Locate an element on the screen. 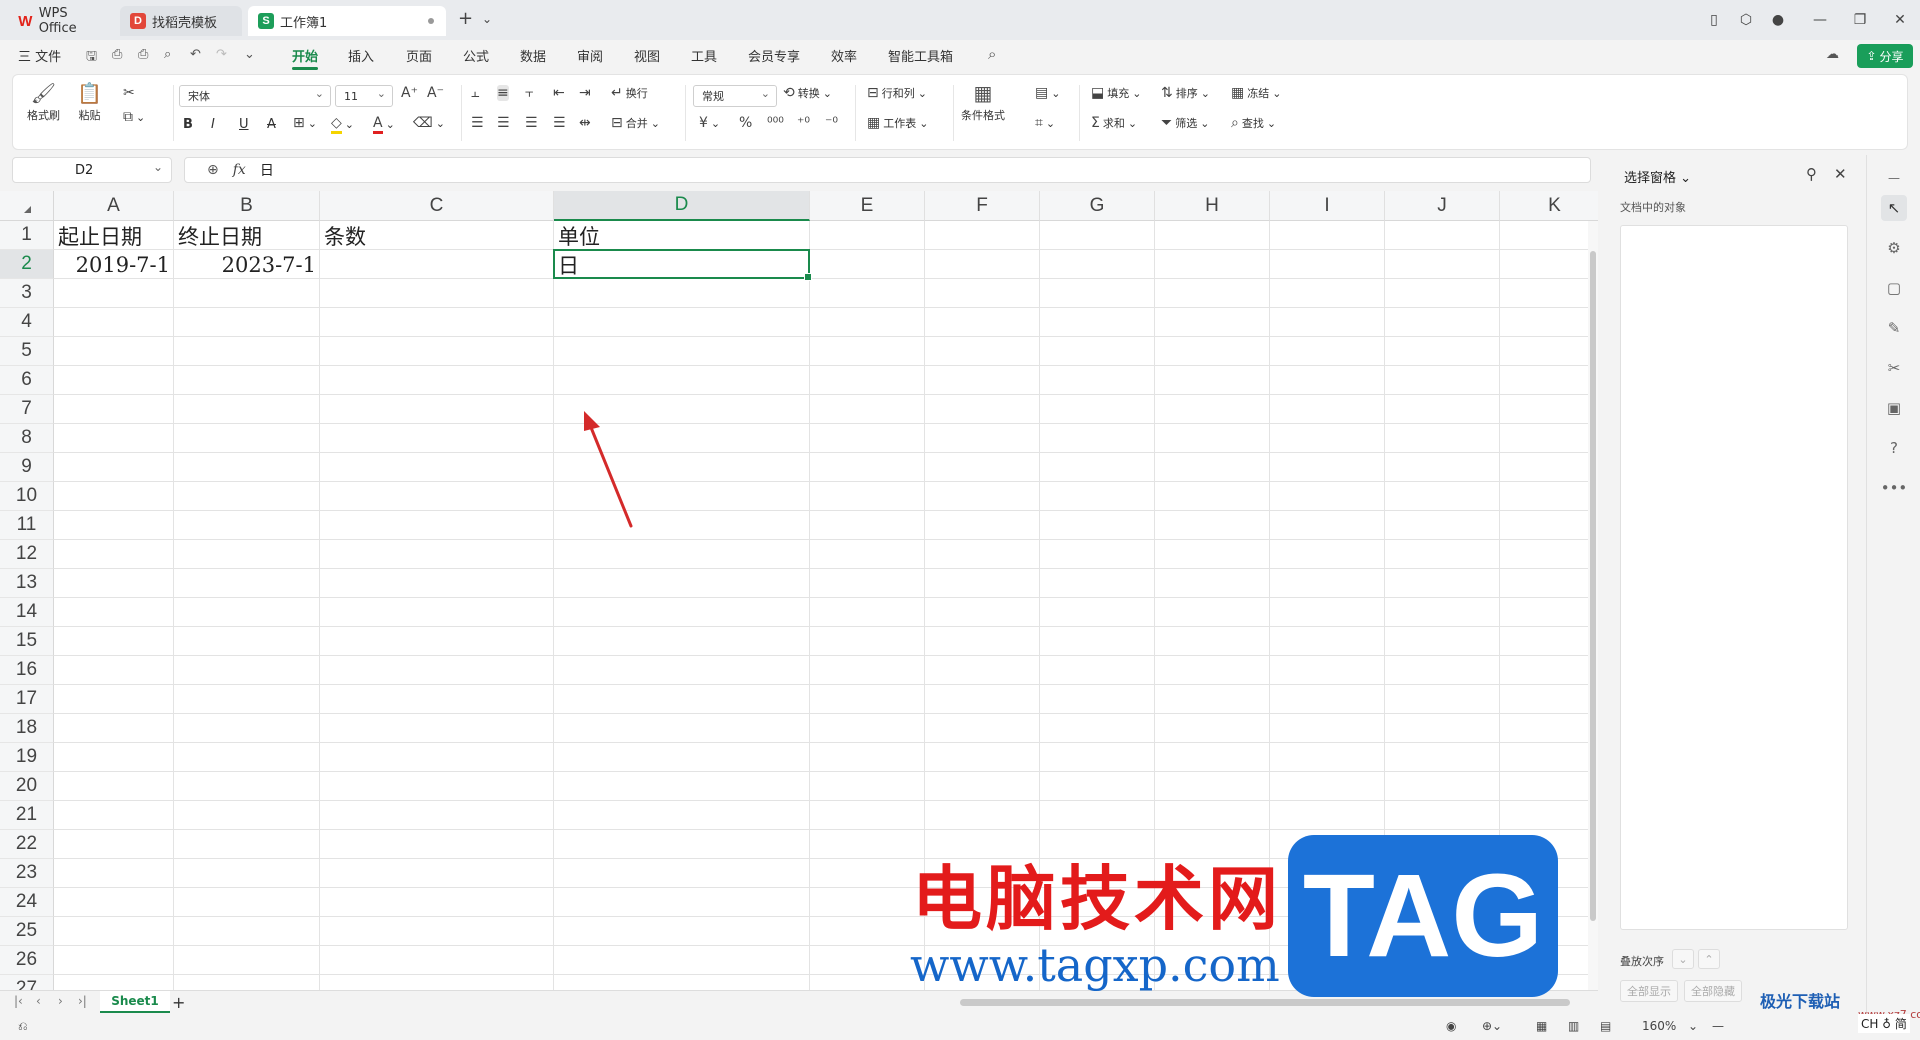 This screenshot has width=1920, height=1040. sign-icon: ✎ is located at coordinates (1894, 328).